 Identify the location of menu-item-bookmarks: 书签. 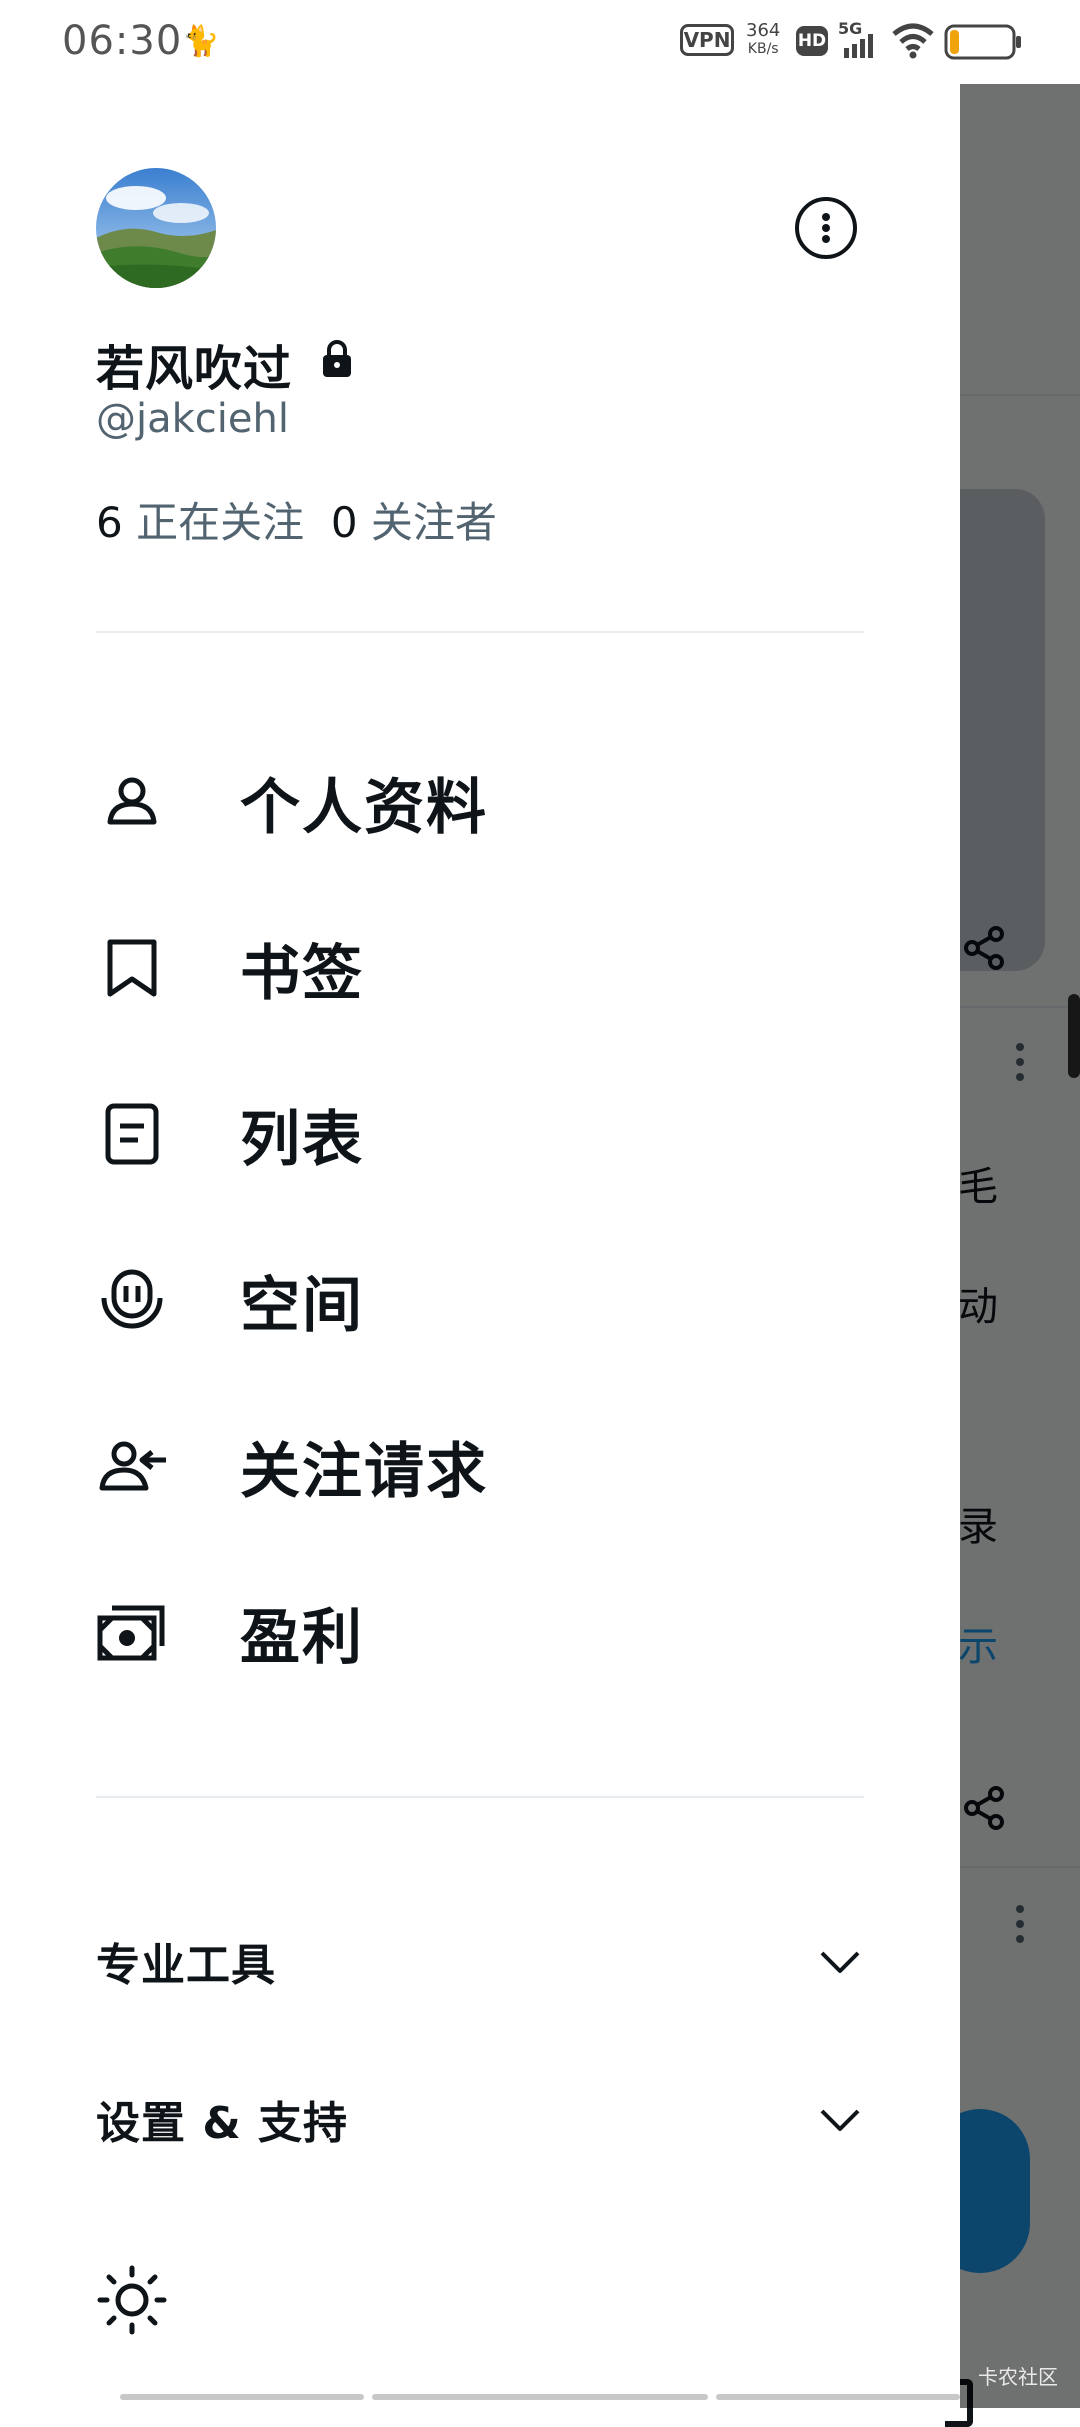
(480, 968).